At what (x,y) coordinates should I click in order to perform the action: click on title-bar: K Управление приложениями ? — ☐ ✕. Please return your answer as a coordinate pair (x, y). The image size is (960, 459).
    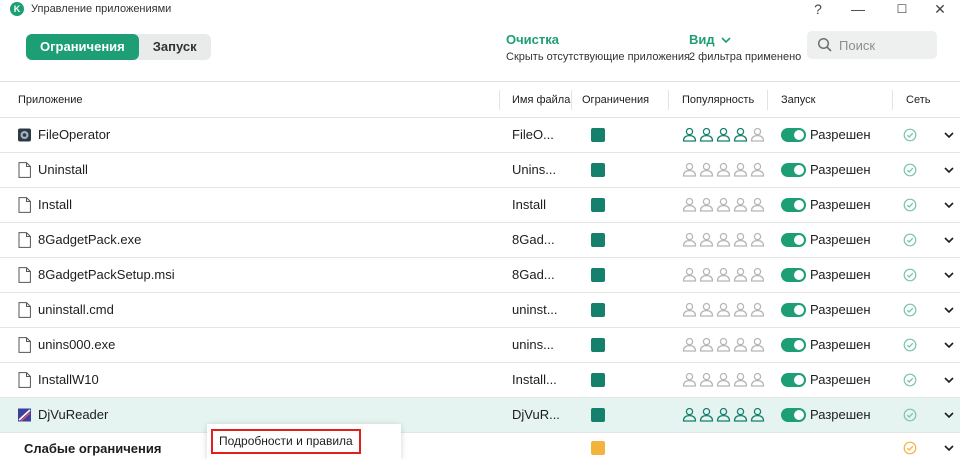
    Looking at the image, I should click on (480, 10).